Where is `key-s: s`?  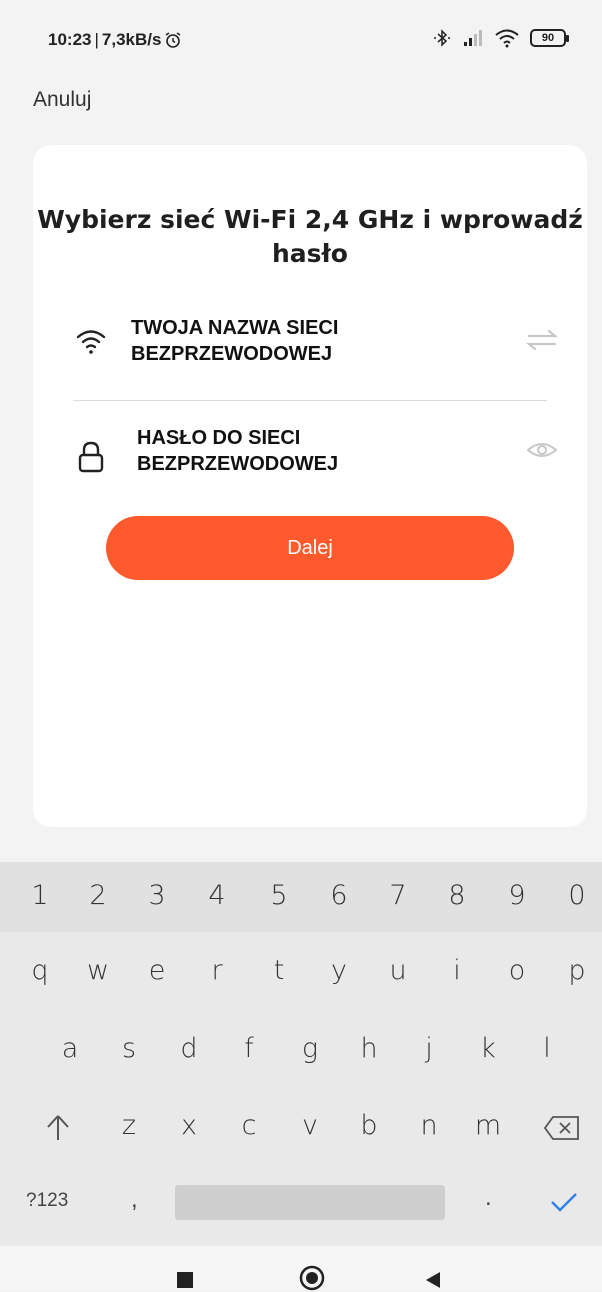
key-s: s is located at coordinates (129, 1048).